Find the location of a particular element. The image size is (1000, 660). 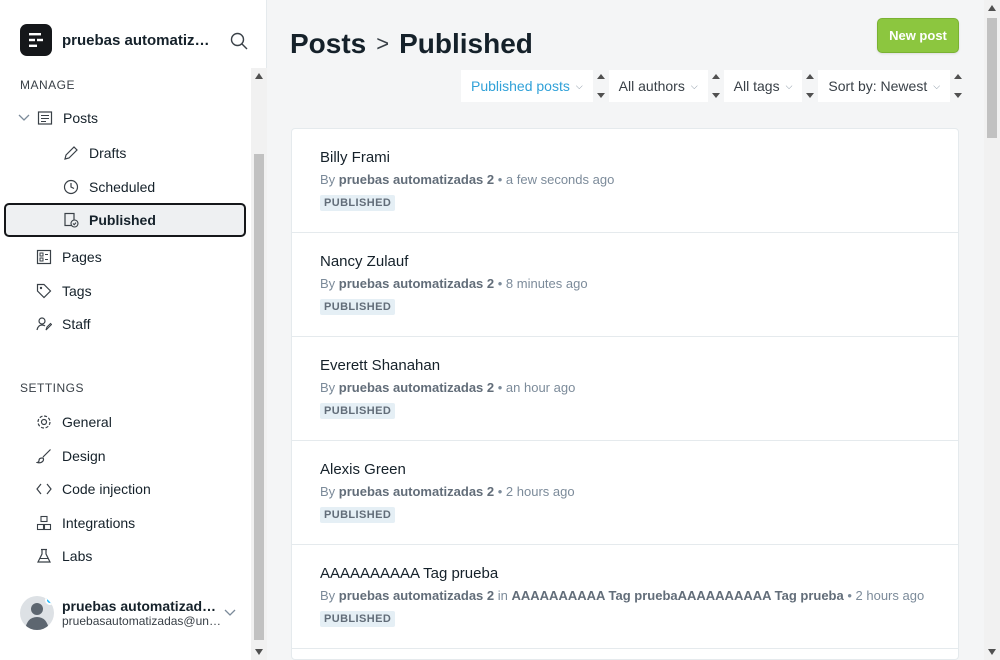

tag-filter-spinner is located at coordinates (810, 86).